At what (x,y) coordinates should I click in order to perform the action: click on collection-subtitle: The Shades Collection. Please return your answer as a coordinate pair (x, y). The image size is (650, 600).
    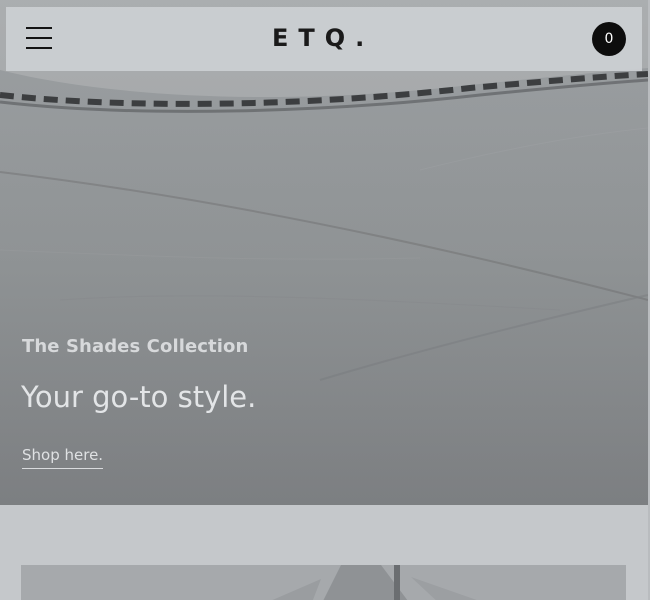
    Looking at the image, I should click on (135, 346).